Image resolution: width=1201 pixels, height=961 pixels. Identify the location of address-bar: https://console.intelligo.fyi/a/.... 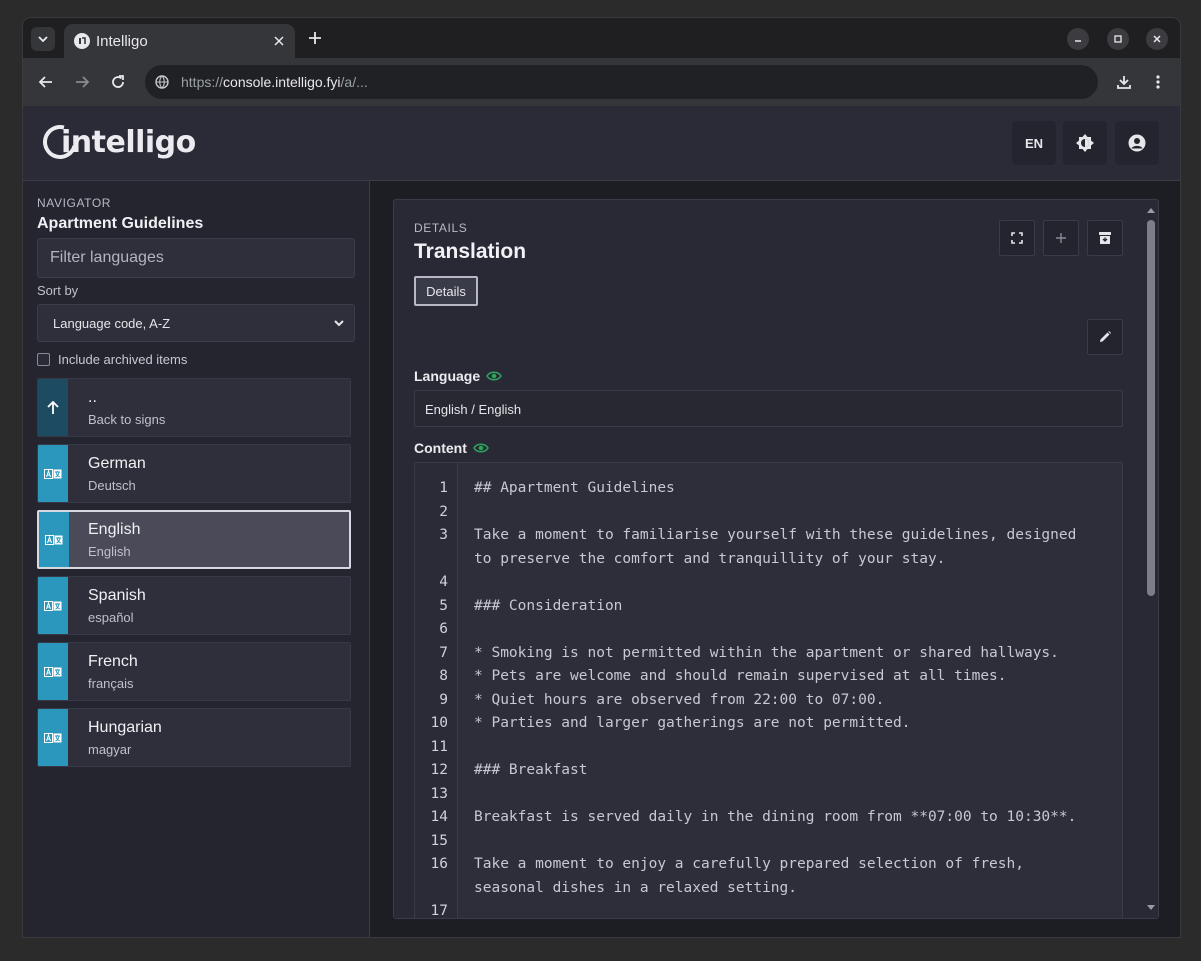
(621, 82).